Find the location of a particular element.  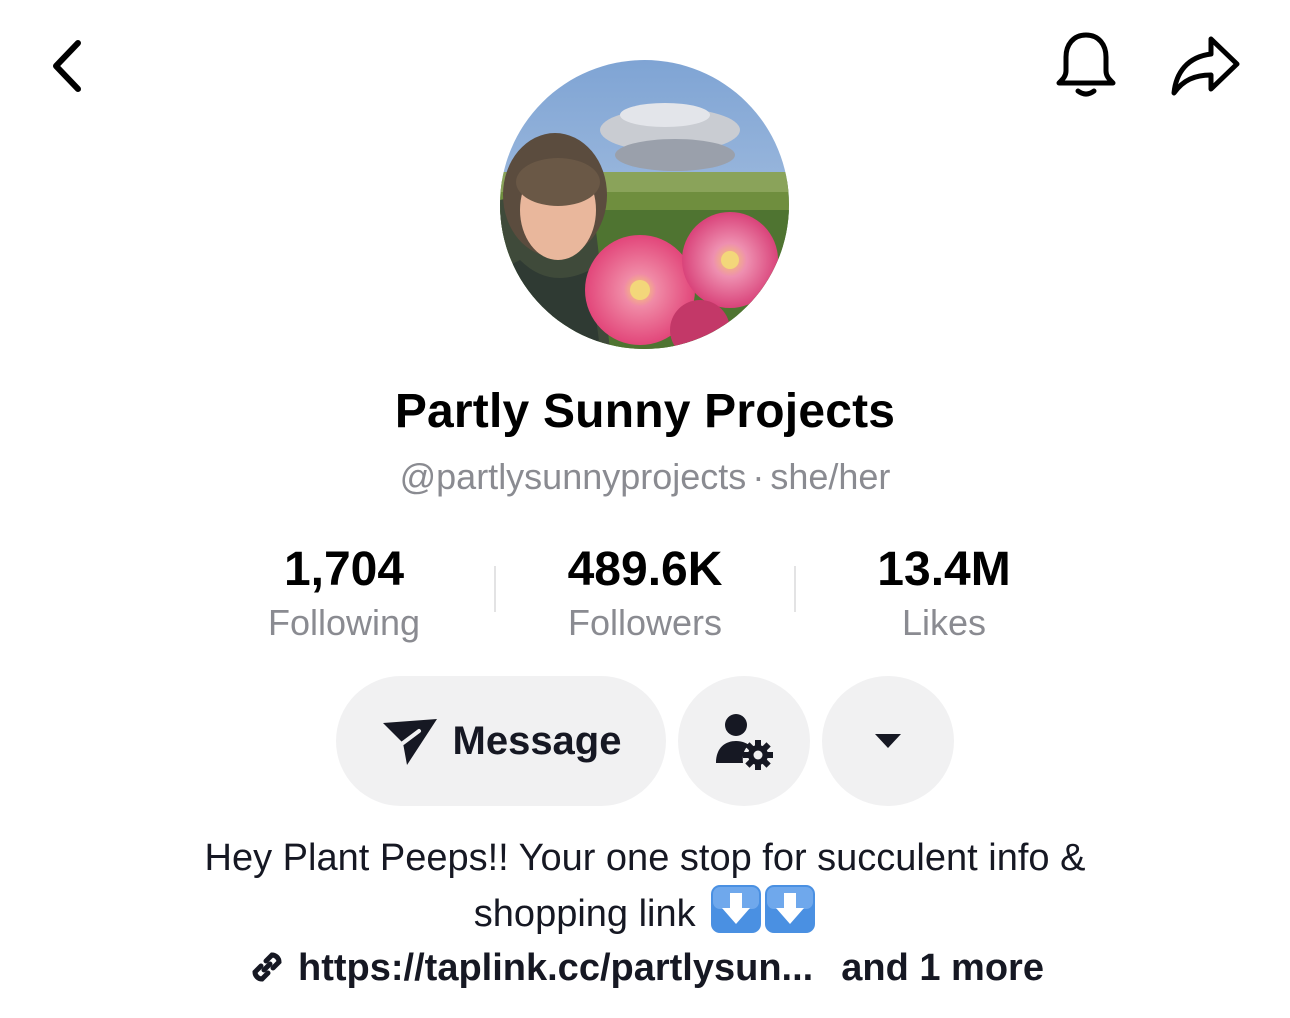

message-button: Message is located at coordinates (501, 741).